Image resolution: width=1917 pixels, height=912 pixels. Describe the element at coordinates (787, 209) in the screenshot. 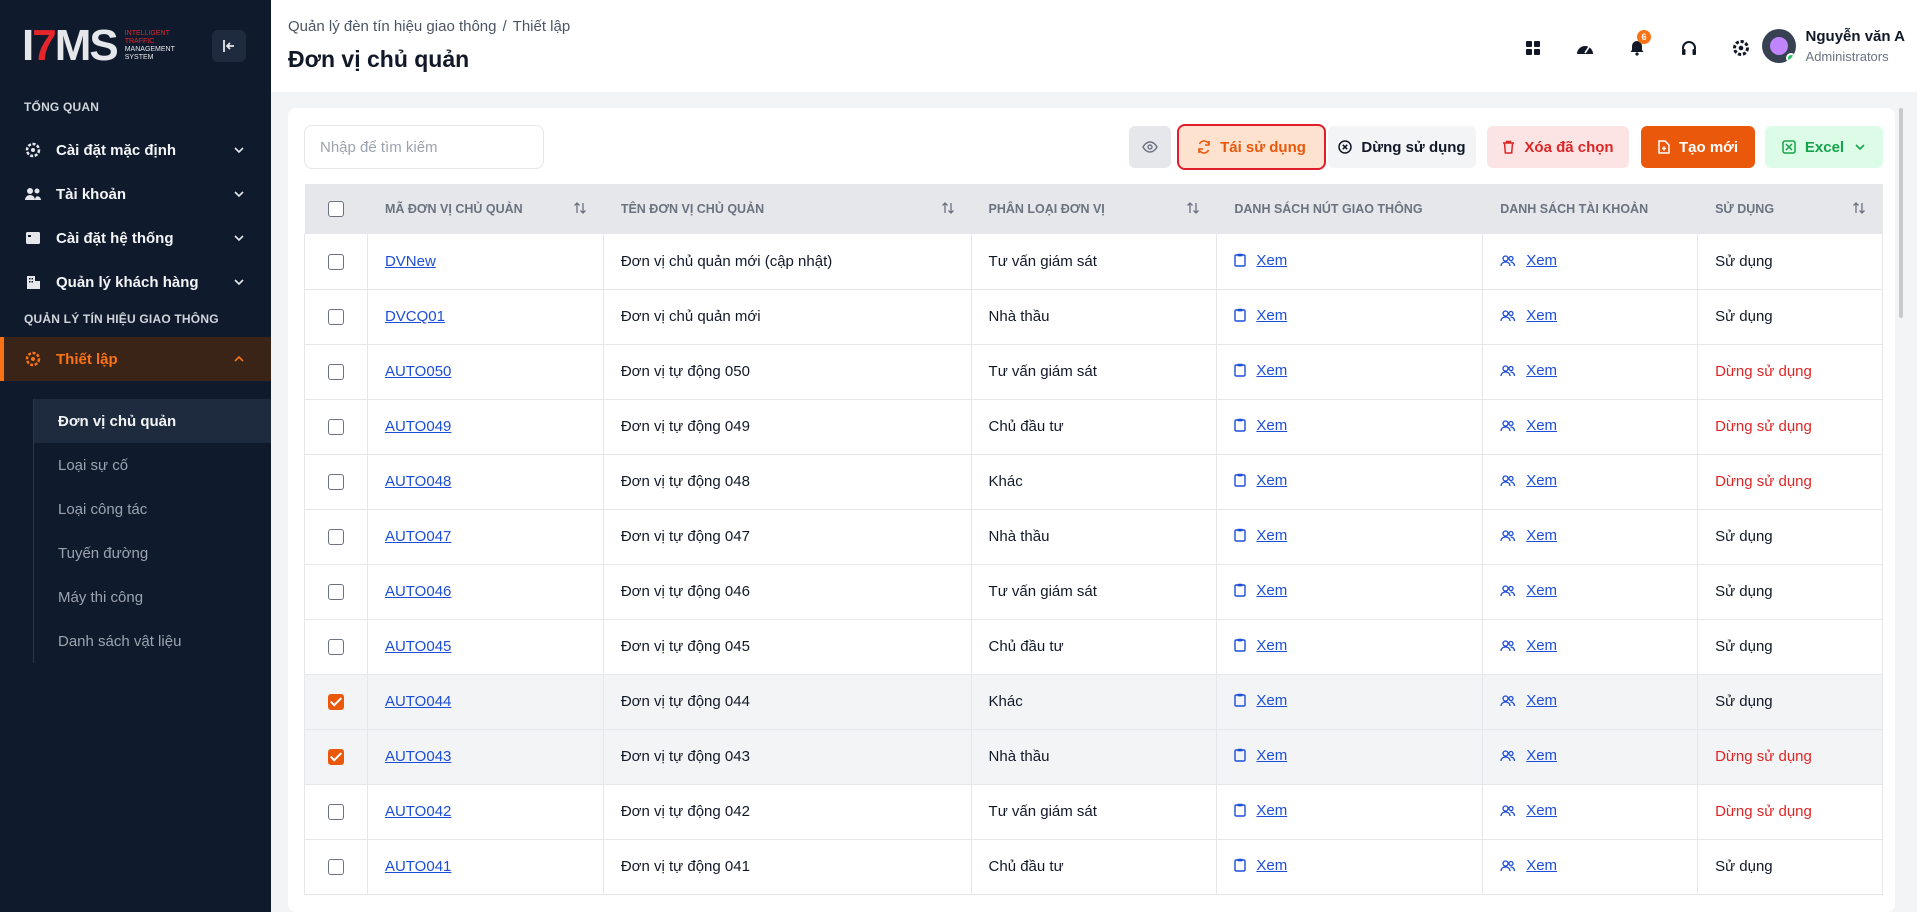

I see `column-header-name: TÊN ĐƠN VỊ CHỦ QUẢN` at that location.